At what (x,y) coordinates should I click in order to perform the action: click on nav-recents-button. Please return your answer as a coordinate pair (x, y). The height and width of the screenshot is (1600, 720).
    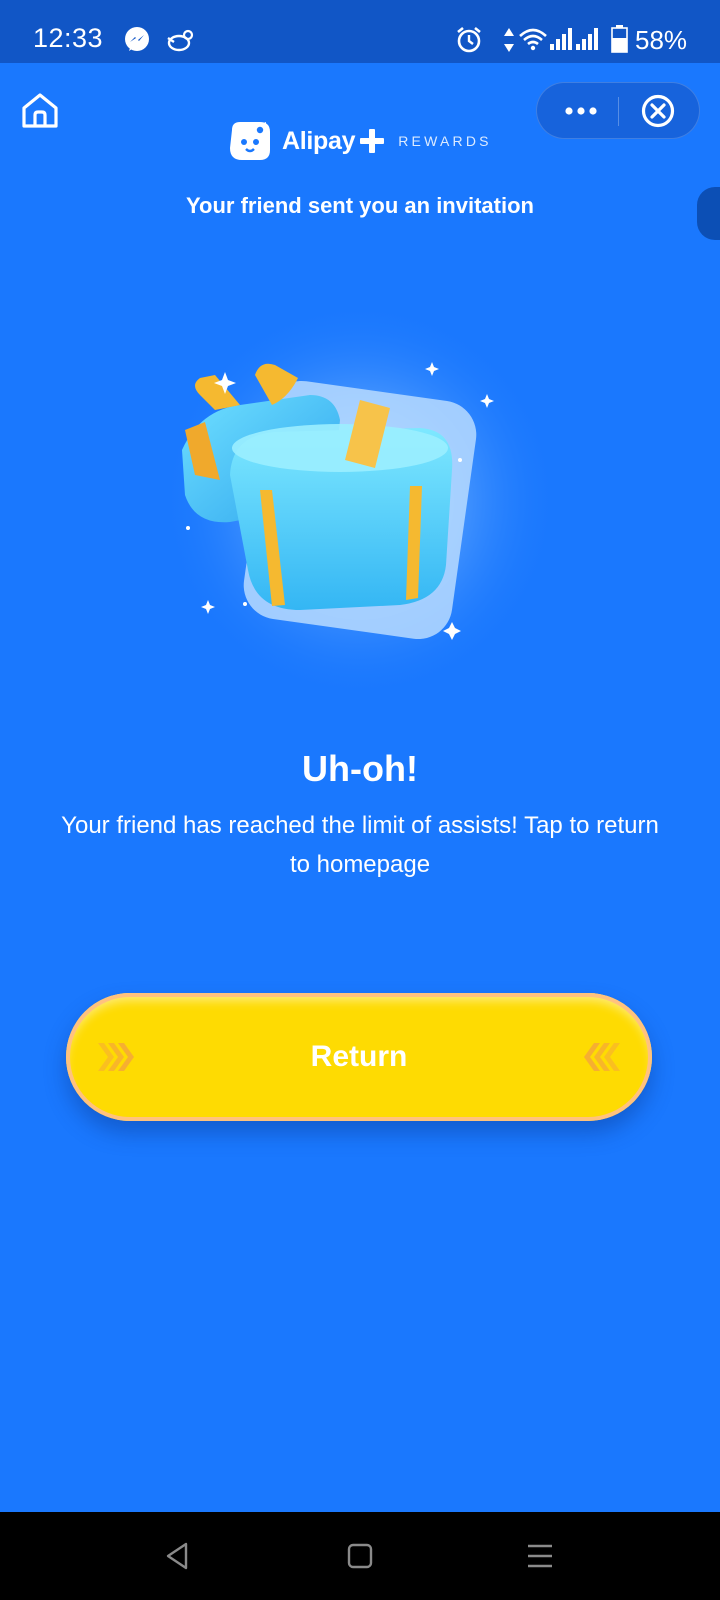
    Looking at the image, I should click on (540, 1556).